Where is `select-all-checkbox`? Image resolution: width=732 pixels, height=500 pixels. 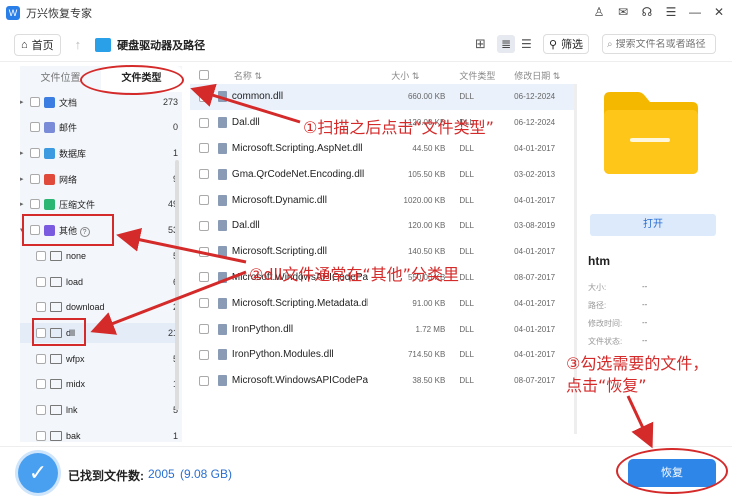
select-all-checkbox is located at coordinates (203, 75).